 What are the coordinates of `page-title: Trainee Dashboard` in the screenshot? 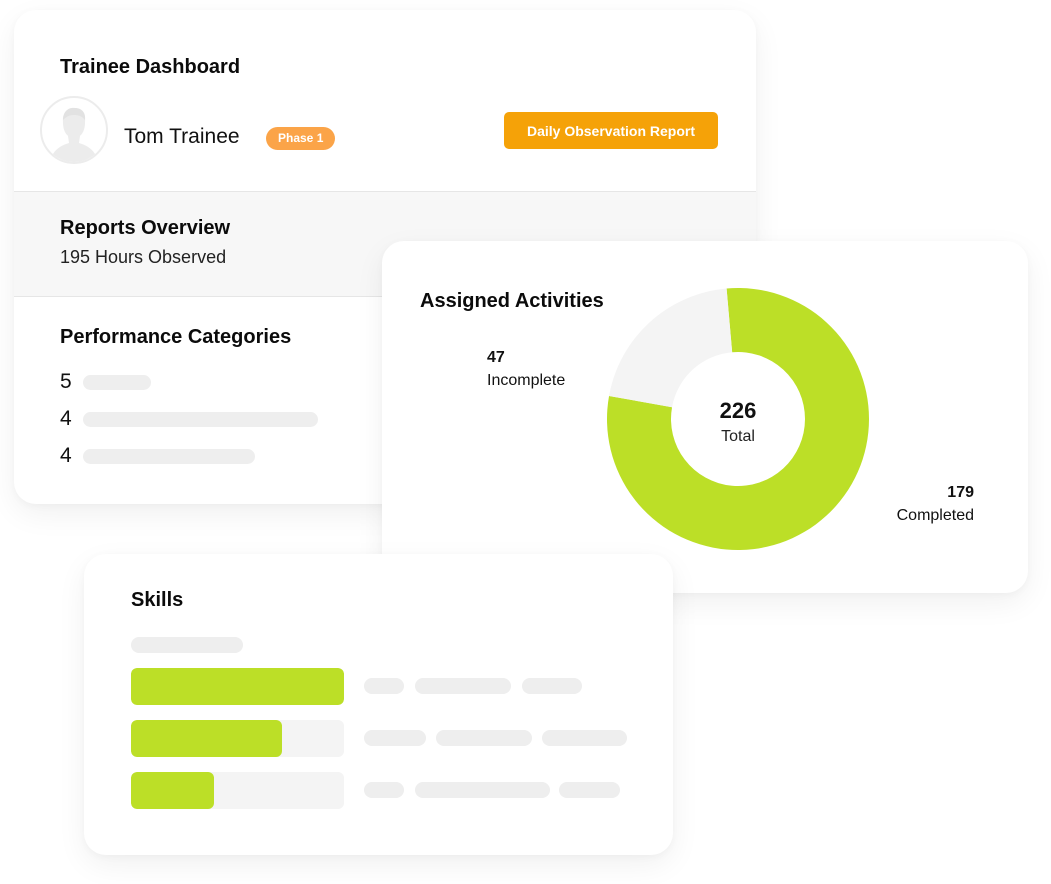 It's located at (150, 67).